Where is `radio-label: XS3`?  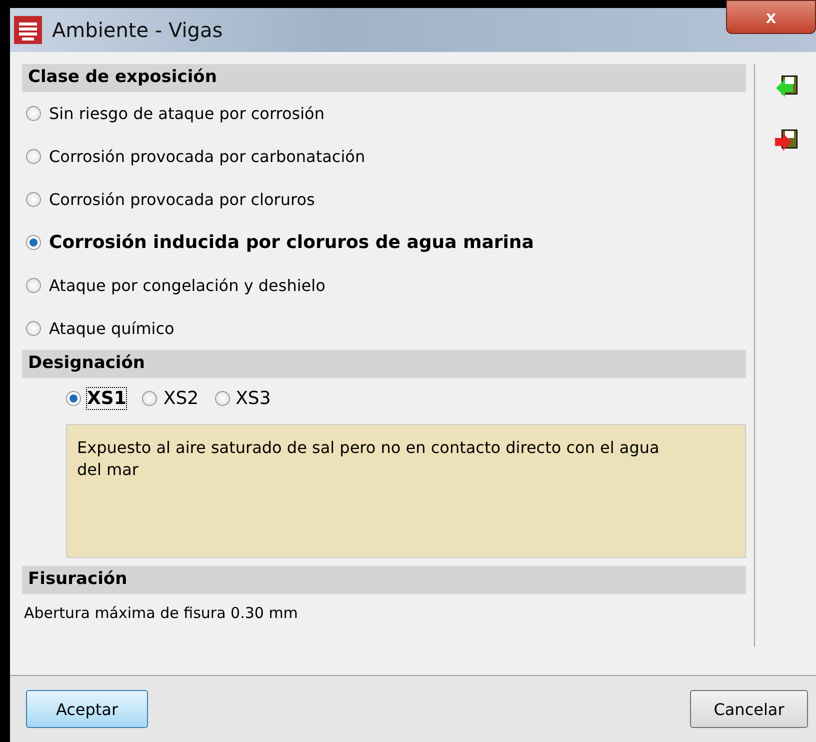 radio-label: XS3 is located at coordinates (253, 398).